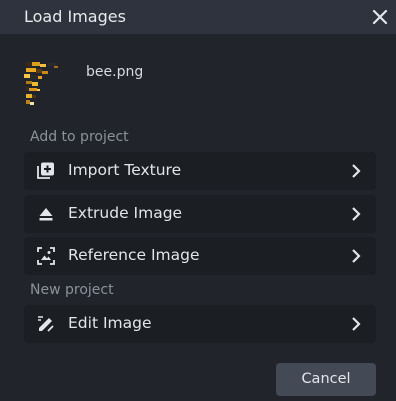 The width and height of the screenshot is (396, 401). Describe the element at coordinates (198, 17) in the screenshot. I see `dialog-titlebar: Load Images` at that location.